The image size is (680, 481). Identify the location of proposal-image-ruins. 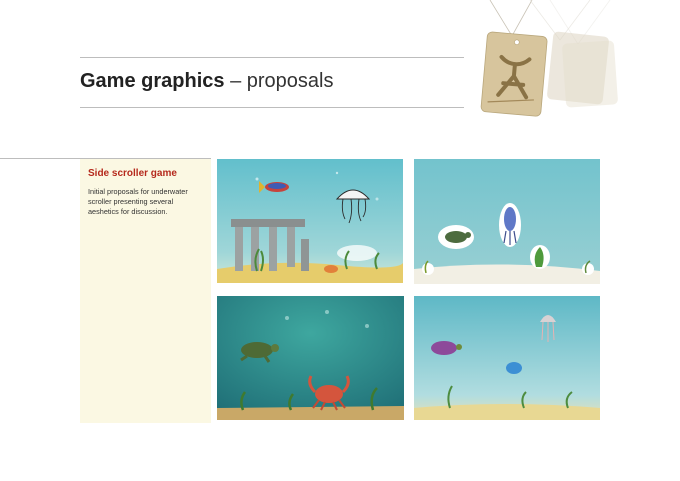
(310, 221).